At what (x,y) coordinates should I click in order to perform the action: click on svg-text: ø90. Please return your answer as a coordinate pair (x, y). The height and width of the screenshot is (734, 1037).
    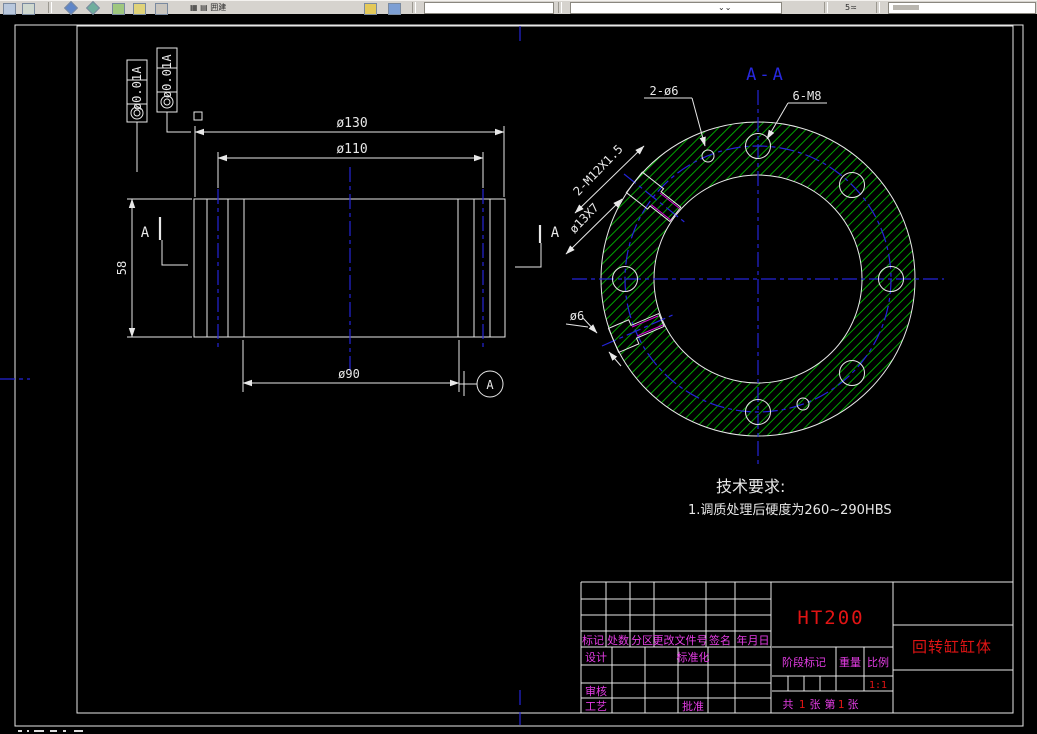
    Looking at the image, I should click on (349, 374).